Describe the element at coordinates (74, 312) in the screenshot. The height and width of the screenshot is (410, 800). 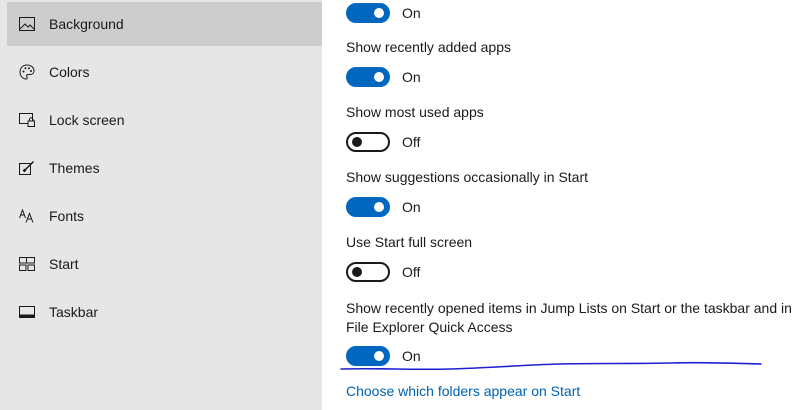
I see `sidebar-item-label: Taskbar` at that location.